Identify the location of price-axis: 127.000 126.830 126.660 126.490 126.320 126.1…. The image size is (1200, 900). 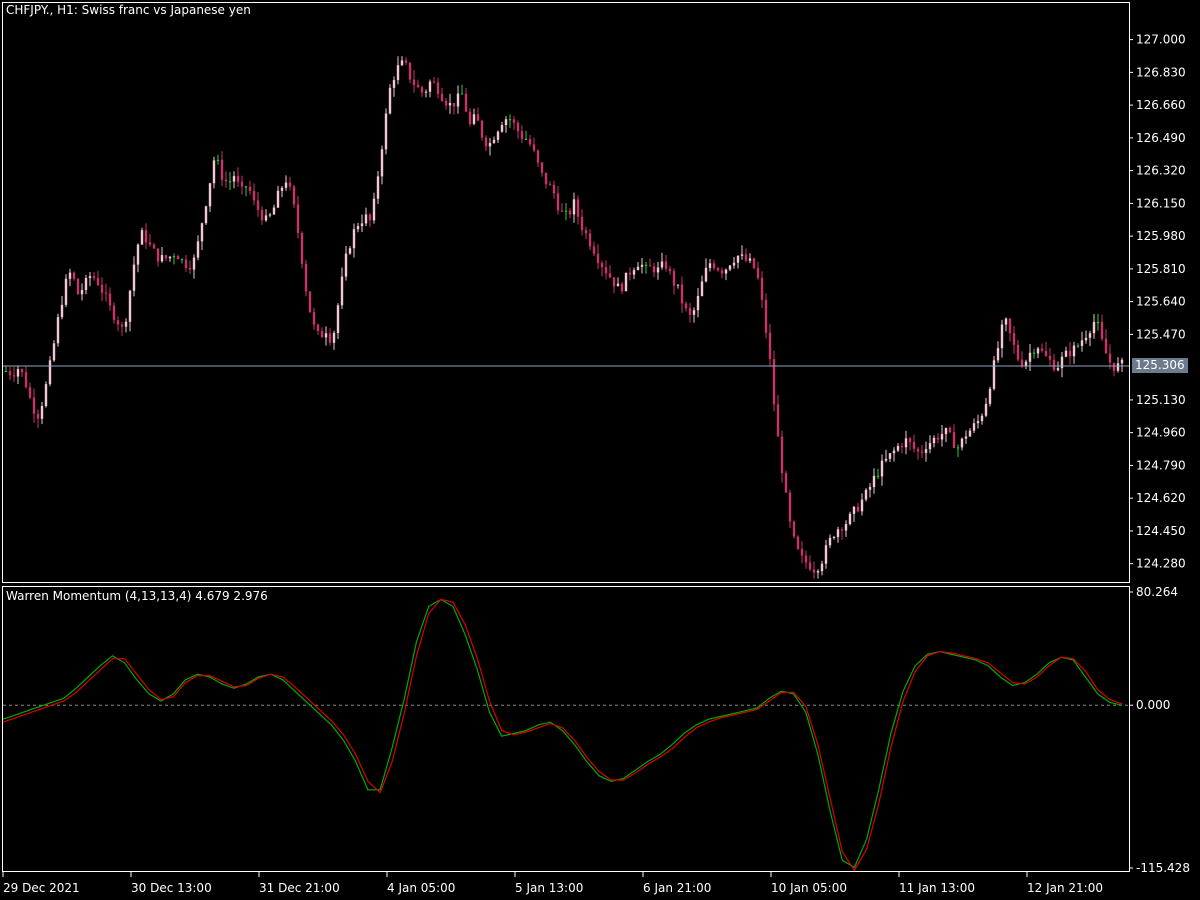
(1157, 302).